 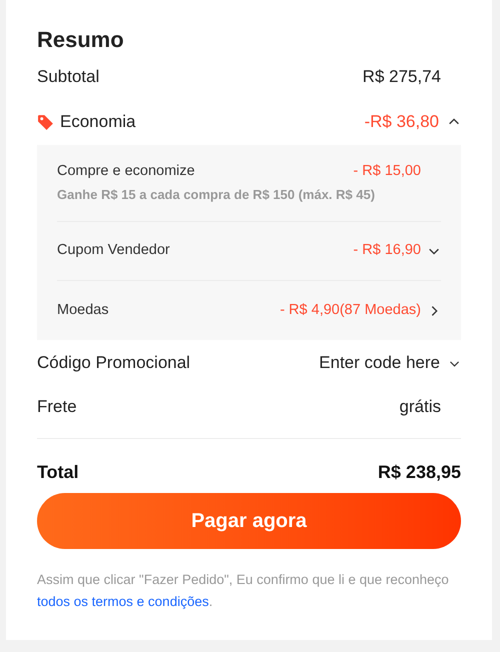 I want to click on savings-label: Economia, so click(x=98, y=122).